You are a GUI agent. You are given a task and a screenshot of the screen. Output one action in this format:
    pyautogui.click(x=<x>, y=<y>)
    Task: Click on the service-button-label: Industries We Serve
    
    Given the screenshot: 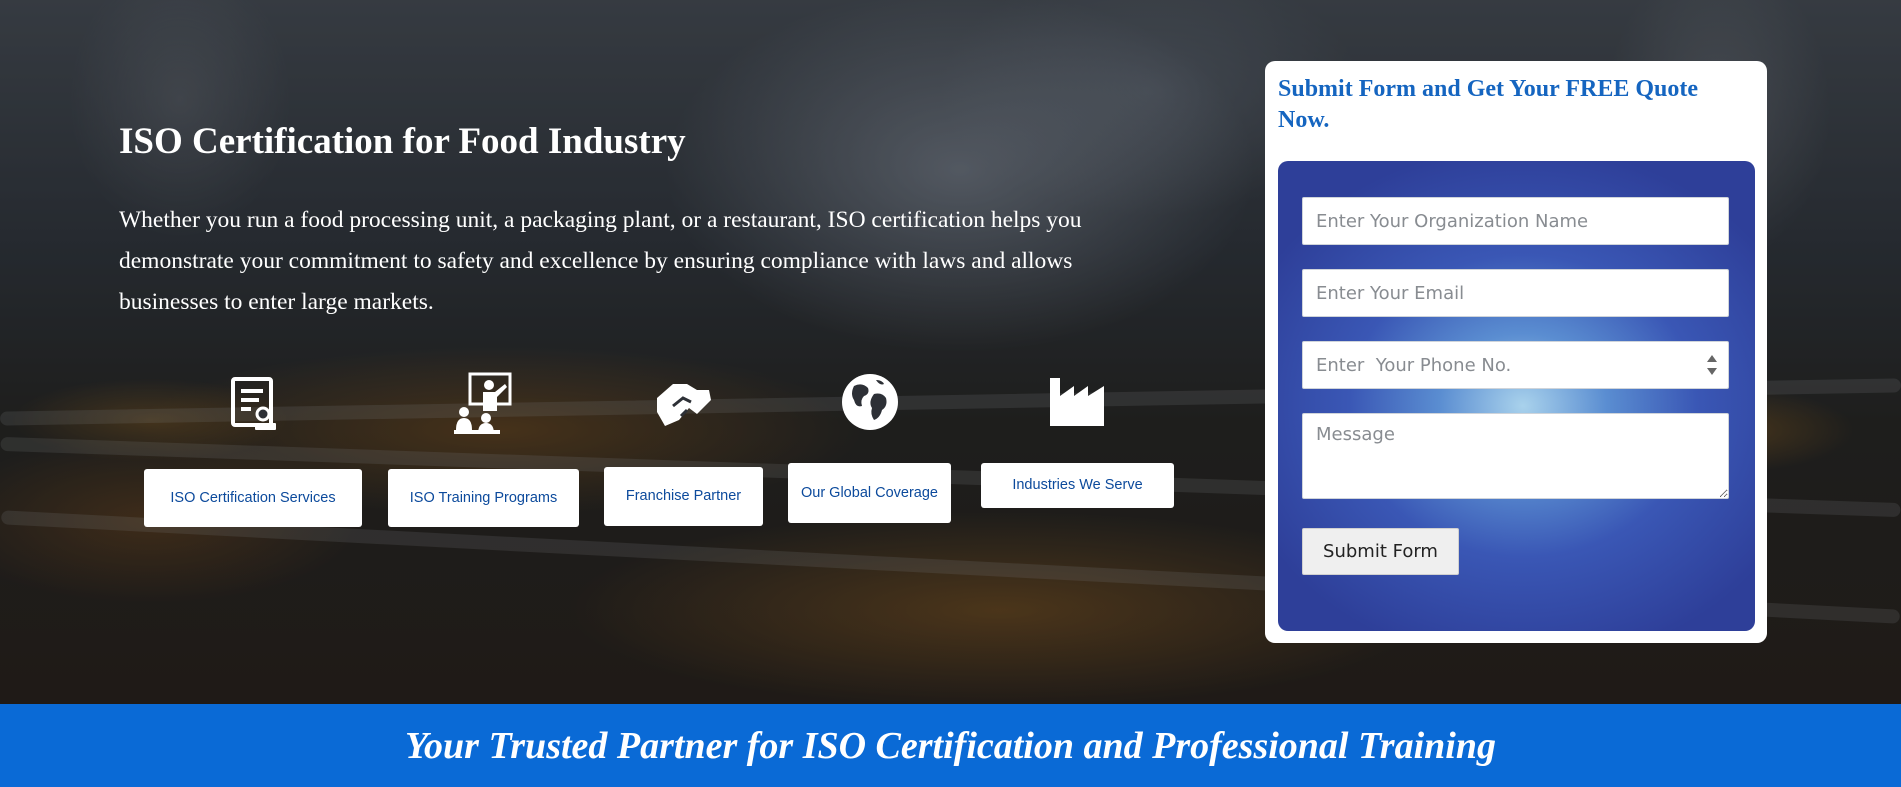 What is the action you would take?
    pyautogui.click(x=1077, y=485)
    